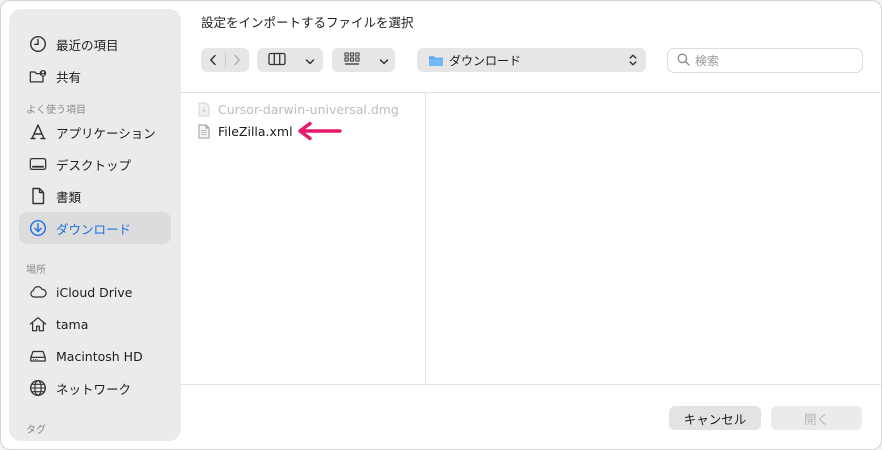 This screenshot has height=450, width=882. What do you see at coordinates (531, 60) in the screenshot?
I see `location-popup: ダウンロード` at bounding box center [531, 60].